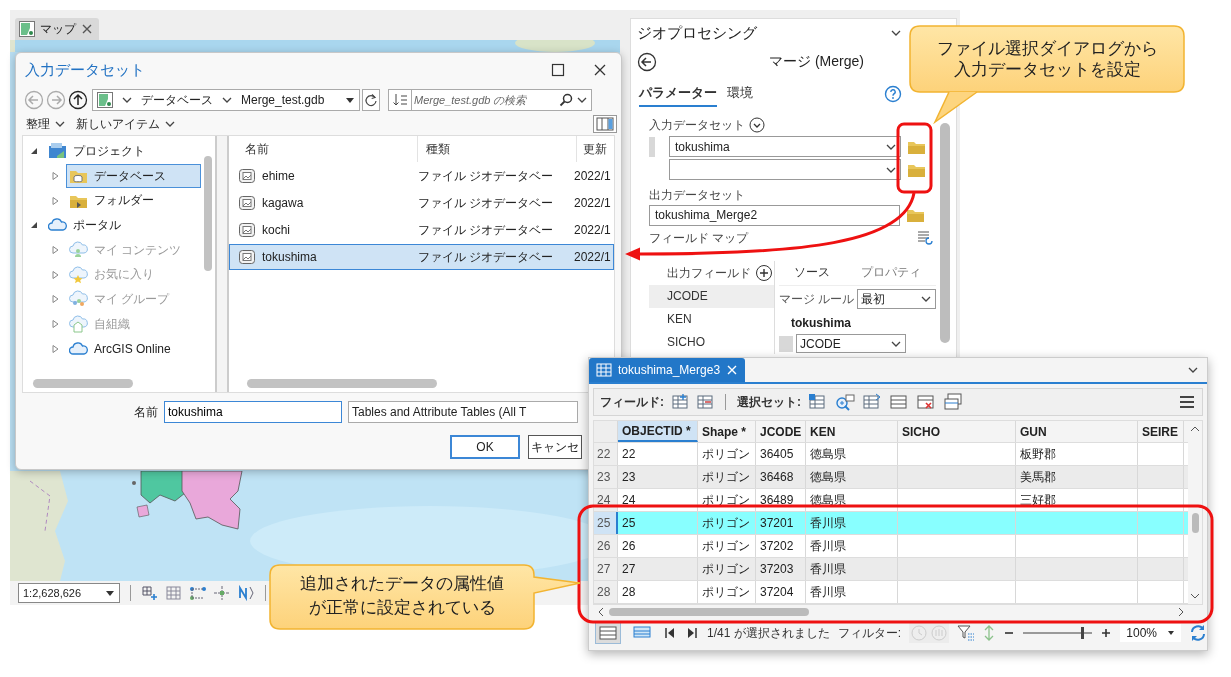 The width and height of the screenshot is (1231, 677). What do you see at coordinates (253, 412) in the screenshot?
I see `name-field: tokushima` at bounding box center [253, 412].